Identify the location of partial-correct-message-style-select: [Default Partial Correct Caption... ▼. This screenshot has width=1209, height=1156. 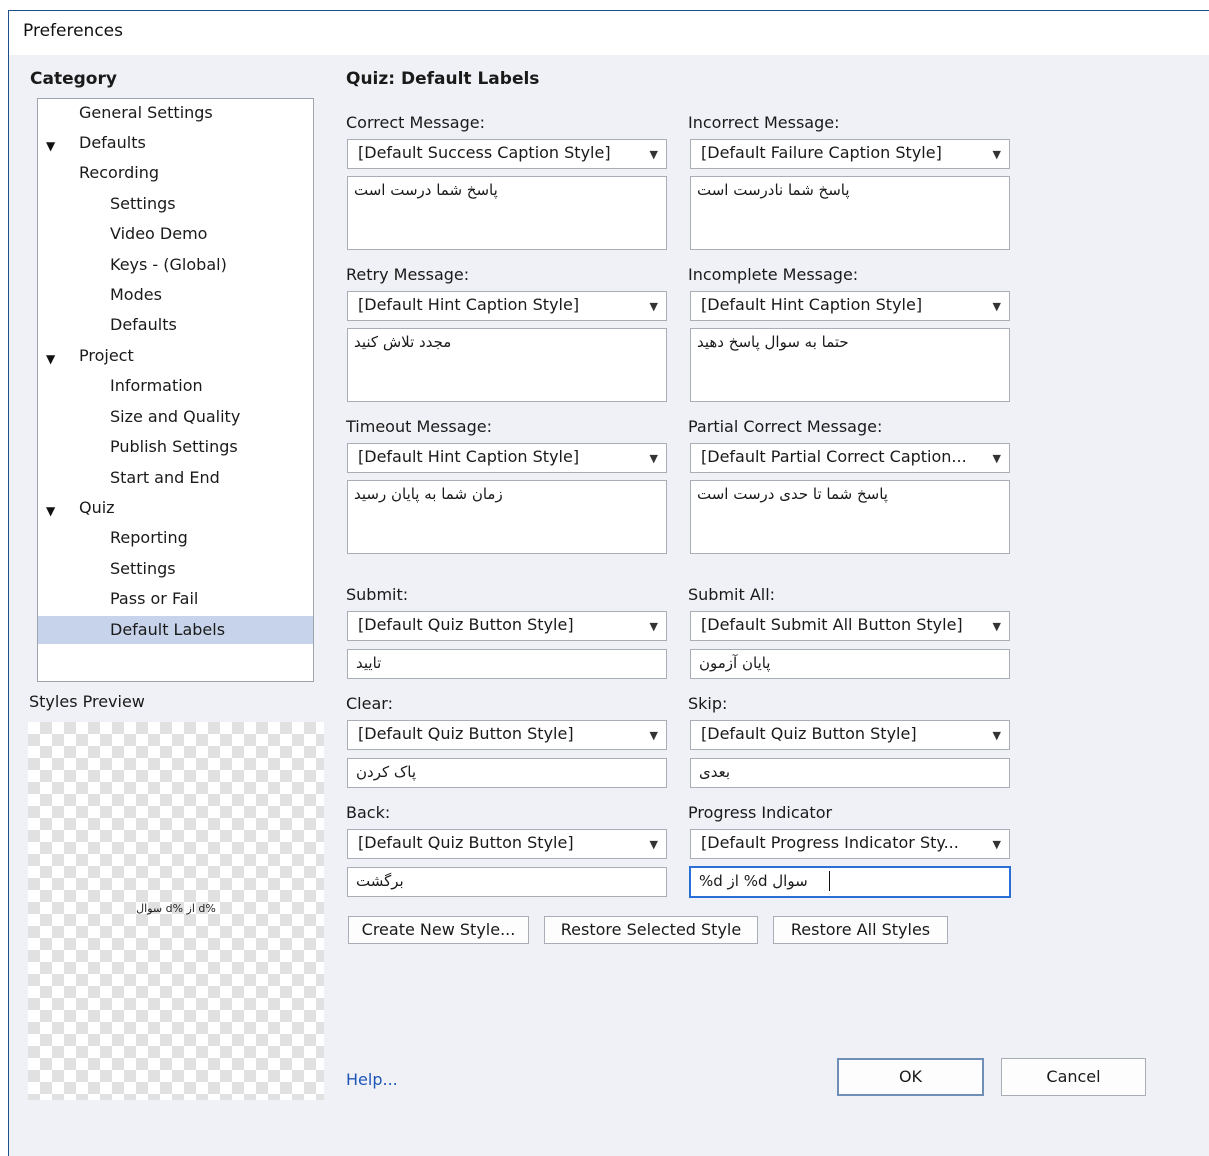
(850, 458).